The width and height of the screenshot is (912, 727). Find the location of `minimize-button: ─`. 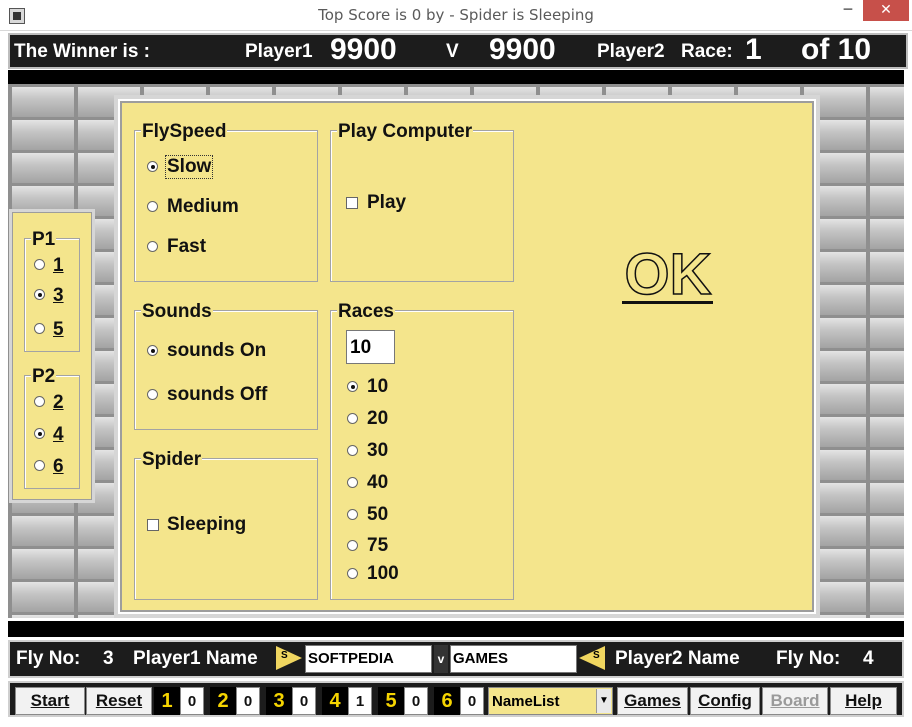

minimize-button: ─ is located at coordinates (848, 11).